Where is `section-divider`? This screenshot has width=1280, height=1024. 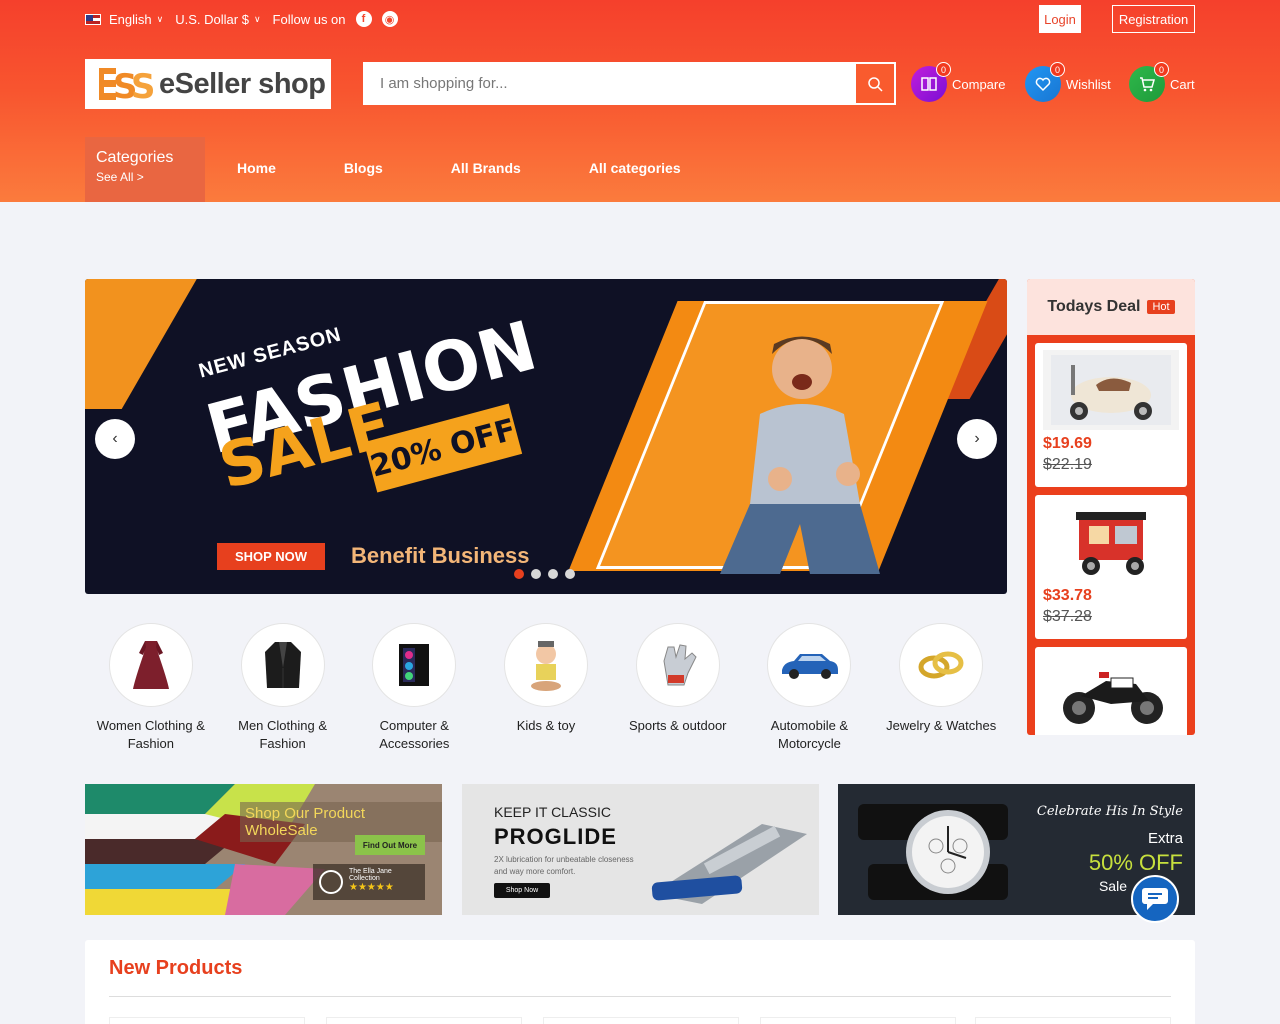
section-divider is located at coordinates (640, 996).